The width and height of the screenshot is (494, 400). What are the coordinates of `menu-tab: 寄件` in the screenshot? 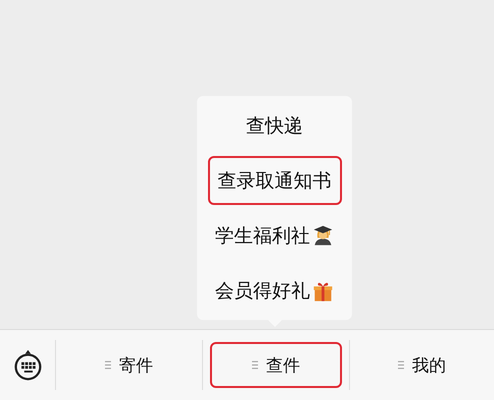 It's located at (129, 365).